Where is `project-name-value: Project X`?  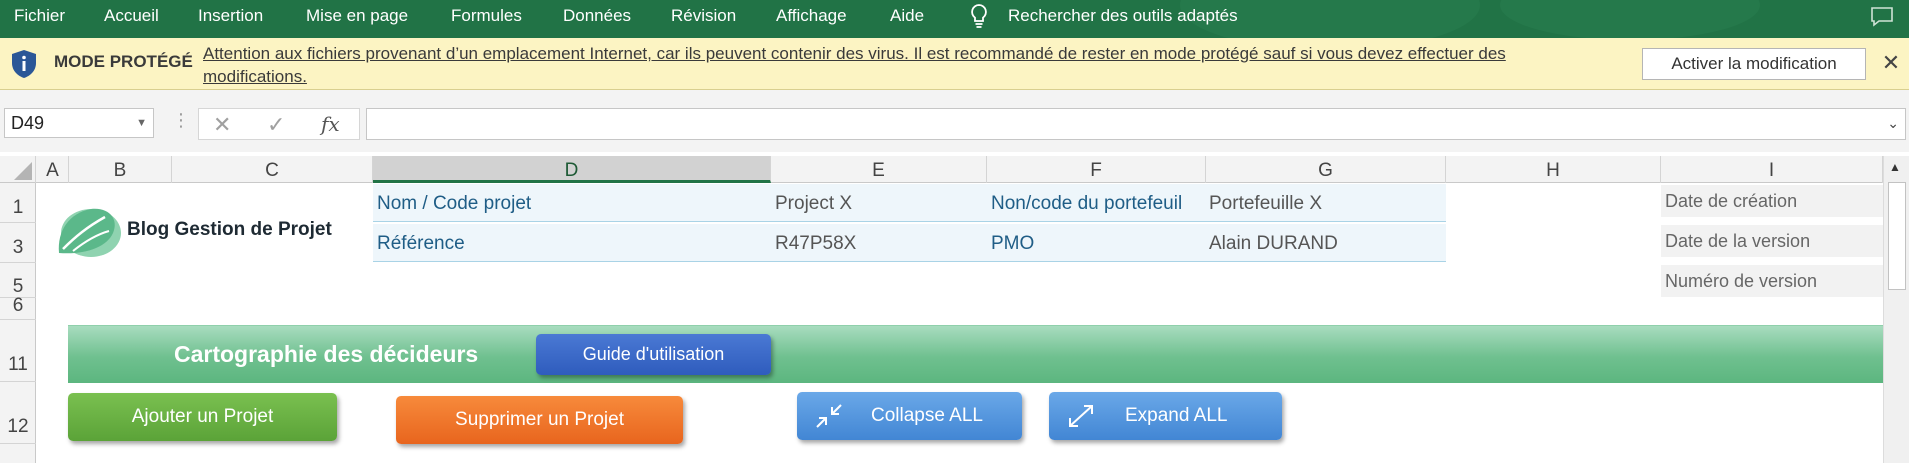
project-name-value: Project X is located at coordinates (813, 204).